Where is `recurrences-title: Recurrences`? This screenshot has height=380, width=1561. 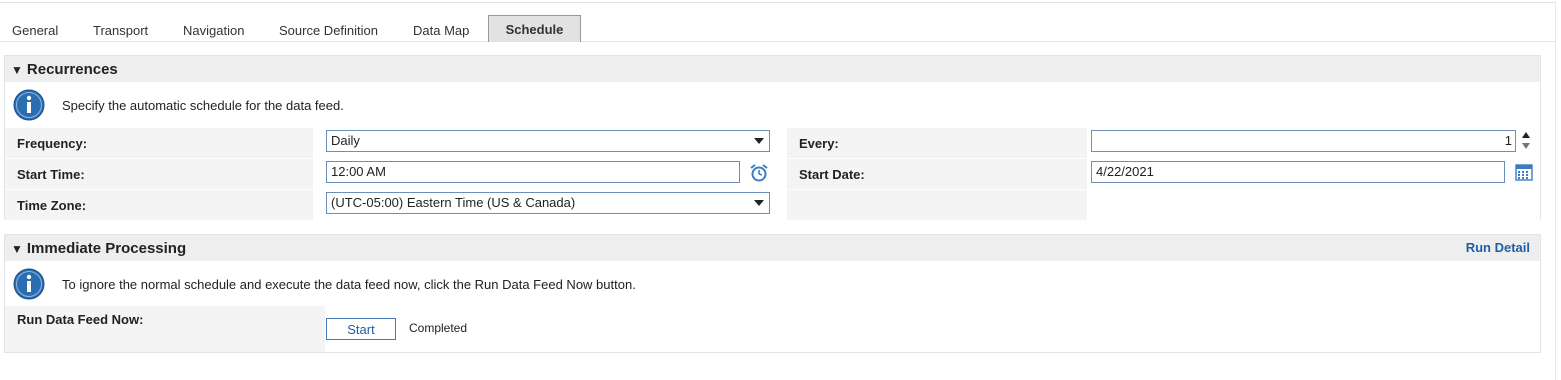
recurrences-title: Recurrences is located at coordinates (72, 69).